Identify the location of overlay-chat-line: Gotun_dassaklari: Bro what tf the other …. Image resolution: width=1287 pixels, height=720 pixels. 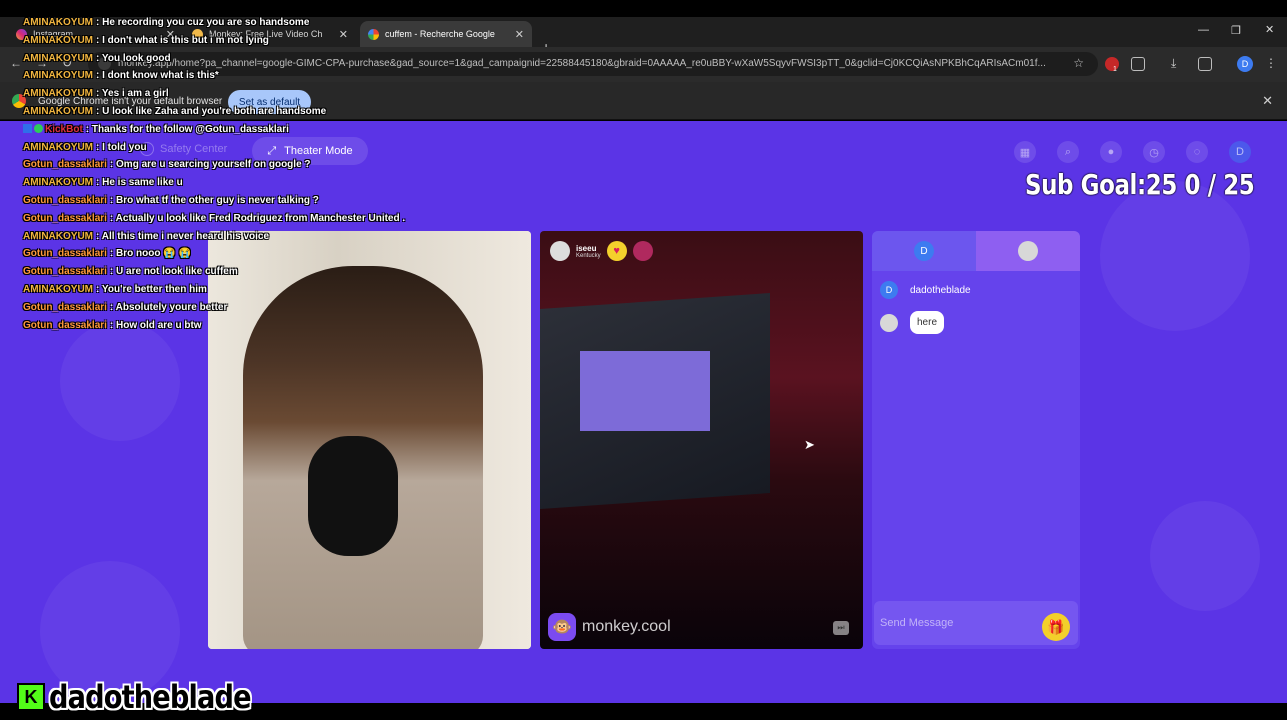
(233, 204).